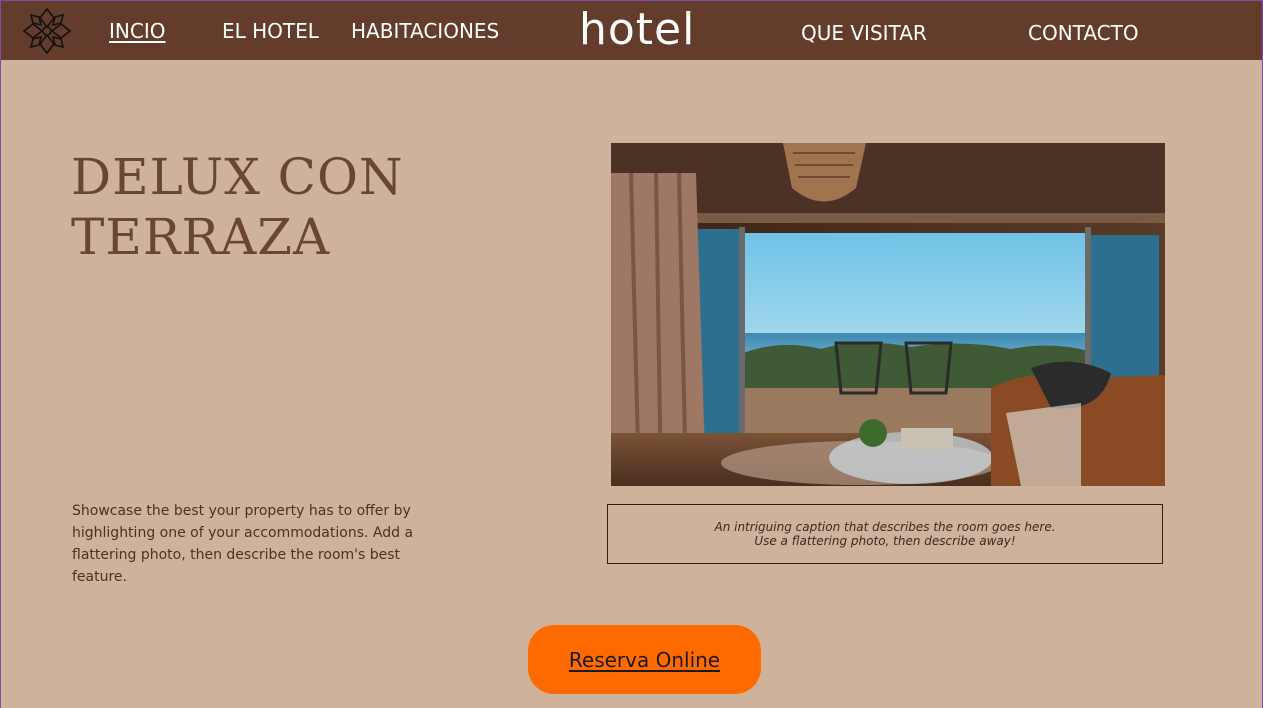 The width and height of the screenshot is (1263, 708). What do you see at coordinates (864, 33) in the screenshot?
I see `nav-link-que-visitar: QUE VISITAR` at bounding box center [864, 33].